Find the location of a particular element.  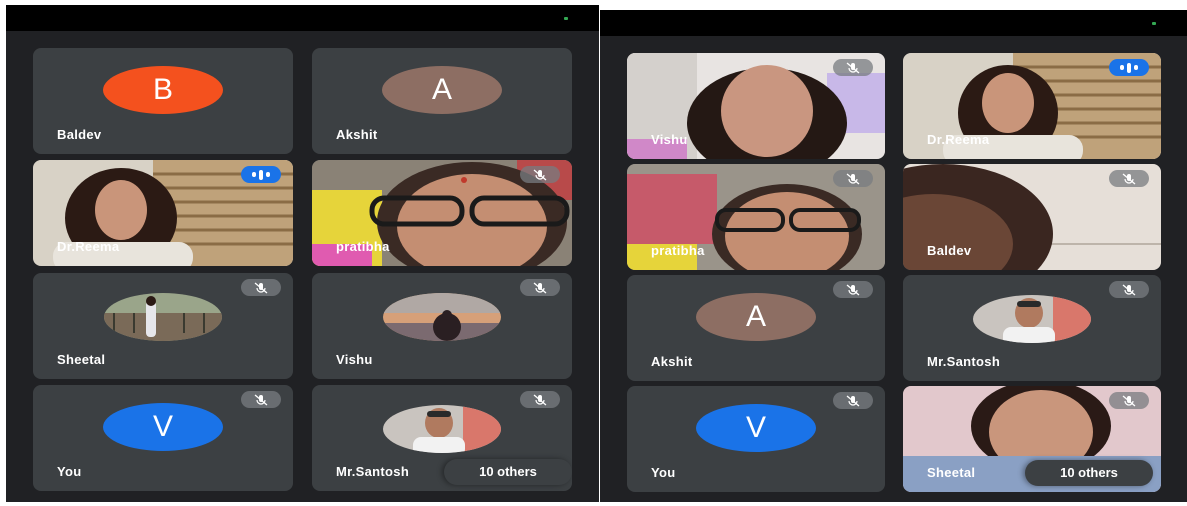

participant-tile-baldev: B Baldev is located at coordinates (163, 101).